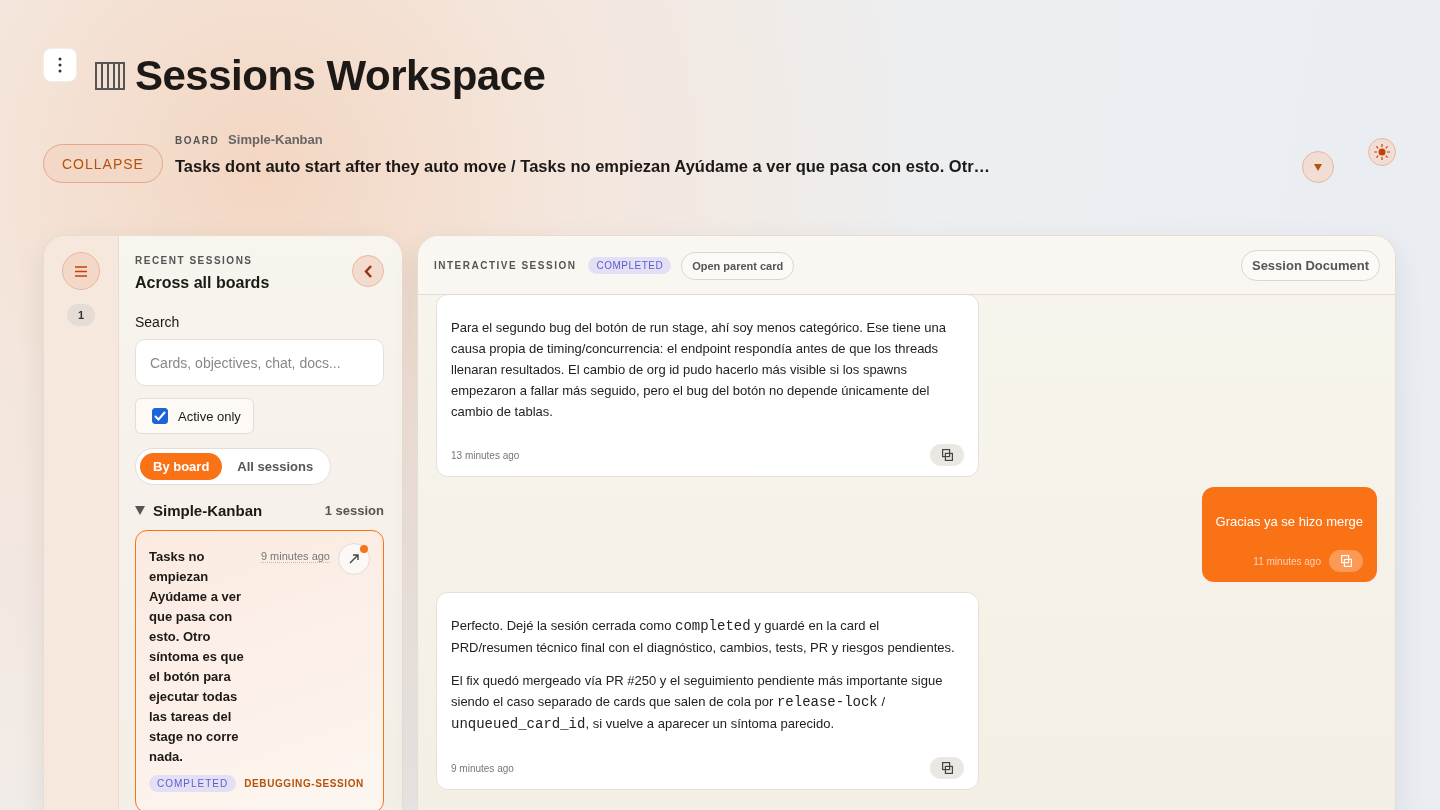  Describe the element at coordinates (1310, 265) in the screenshot. I see `session-document-button: Session Document` at that location.